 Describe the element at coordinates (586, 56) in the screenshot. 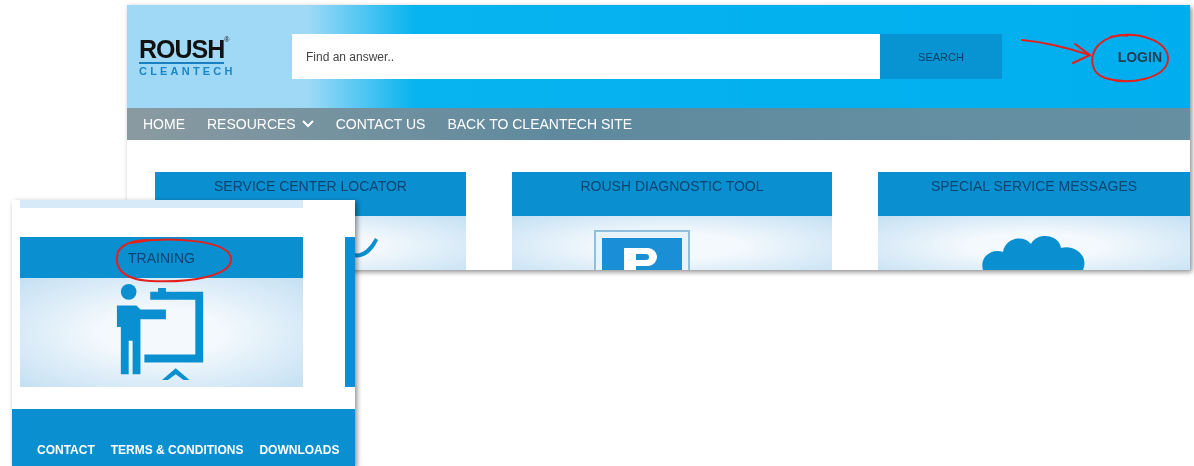

I see `search-field: Find an answer..` at that location.